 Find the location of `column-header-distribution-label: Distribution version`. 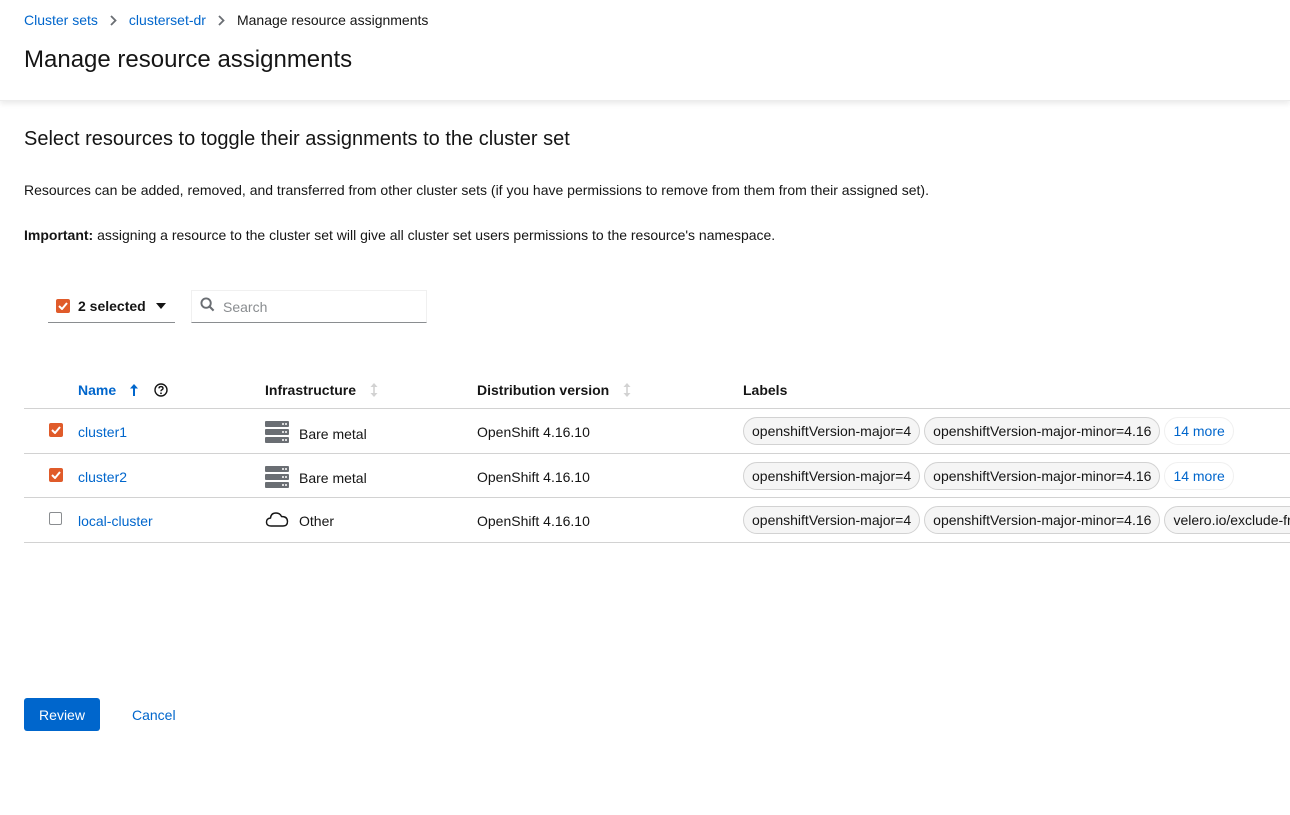

column-header-distribution-label: Distribution version is located at coordinates (543, 390).